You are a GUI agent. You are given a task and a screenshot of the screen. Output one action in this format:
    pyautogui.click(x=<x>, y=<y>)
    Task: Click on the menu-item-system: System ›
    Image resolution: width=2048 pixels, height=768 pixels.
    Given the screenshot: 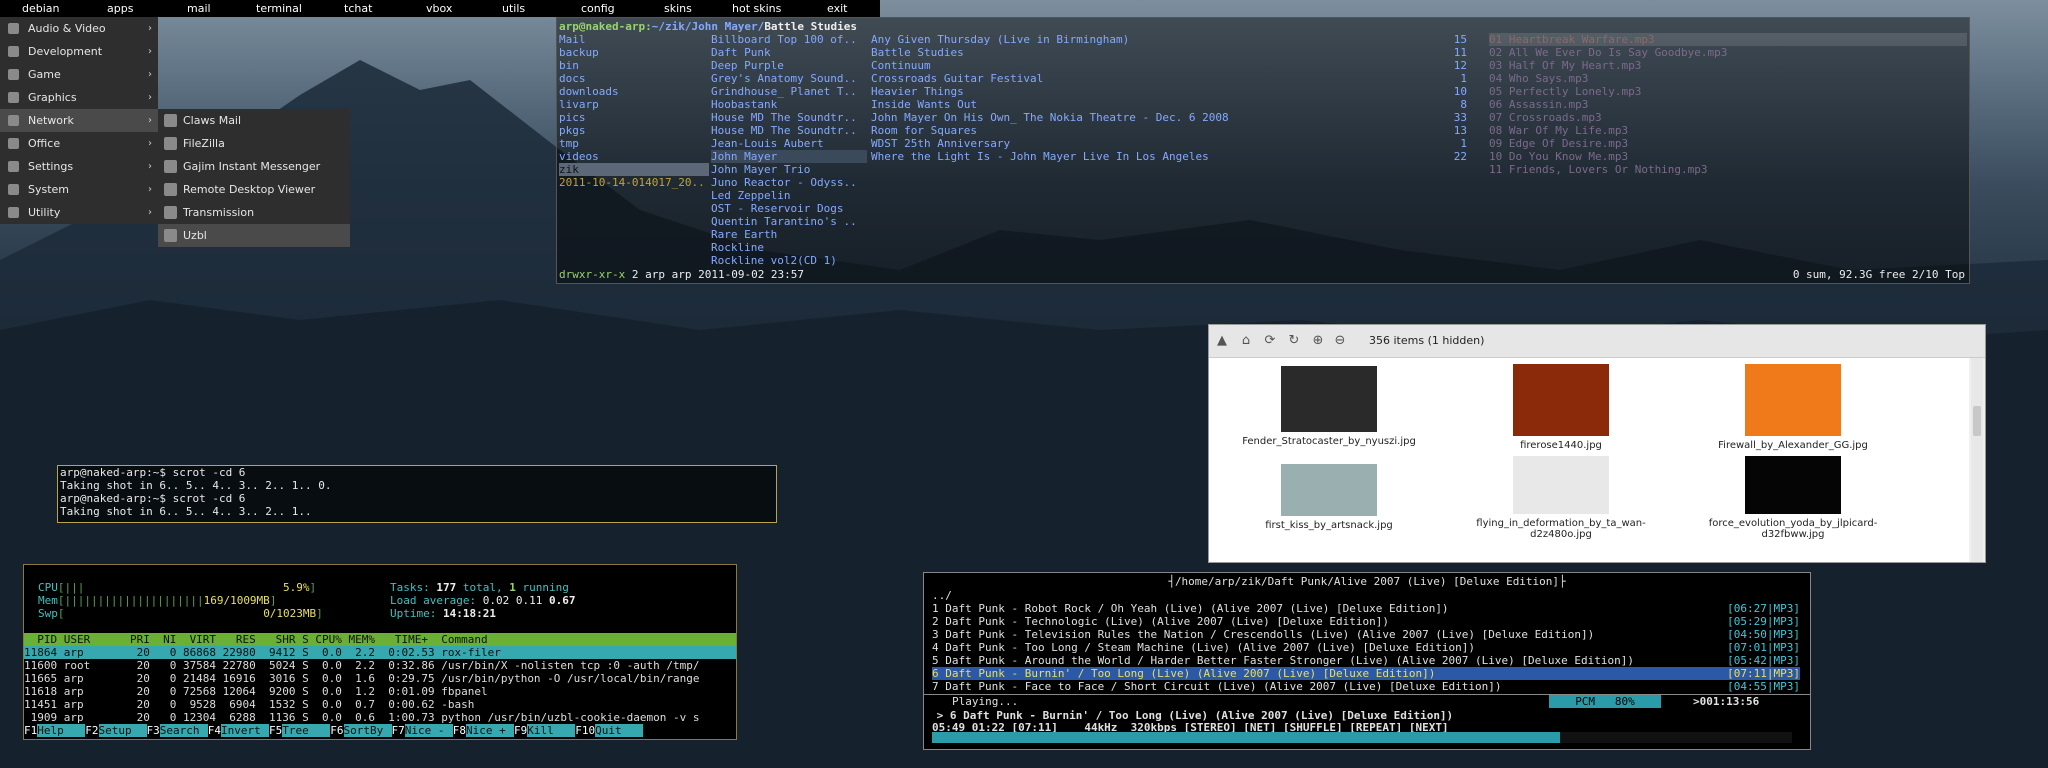 What is the action you would take?
    pyautogui.click(x=79, y=189)
    